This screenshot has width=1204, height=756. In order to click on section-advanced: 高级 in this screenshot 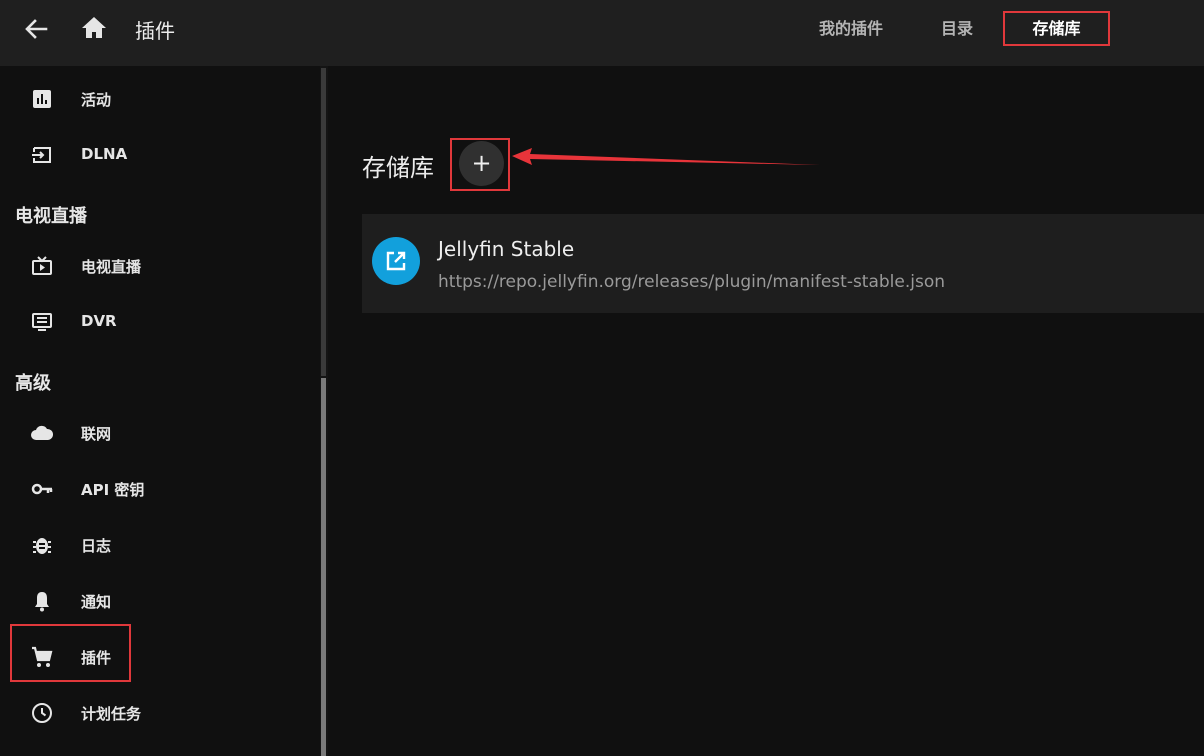, I will do `click(33, 383)`.